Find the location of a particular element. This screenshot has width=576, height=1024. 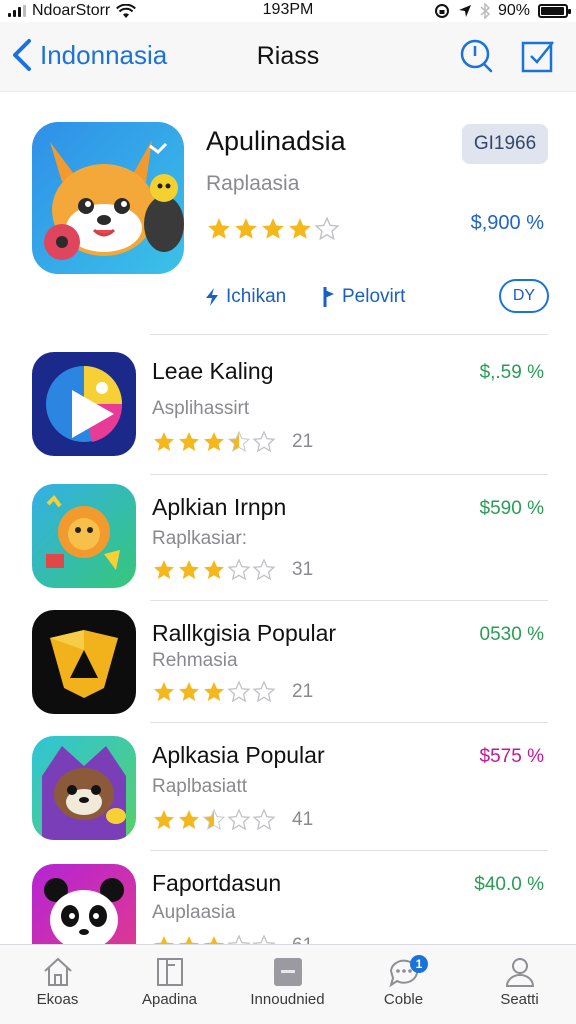

lion-game-icon is located at coordinates (84, 536).